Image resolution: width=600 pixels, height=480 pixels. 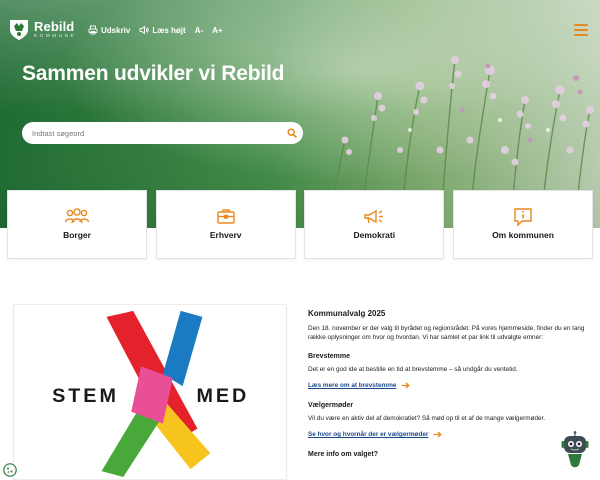 I want to click on print-label: Udskriv, so click(x=116, y=30).